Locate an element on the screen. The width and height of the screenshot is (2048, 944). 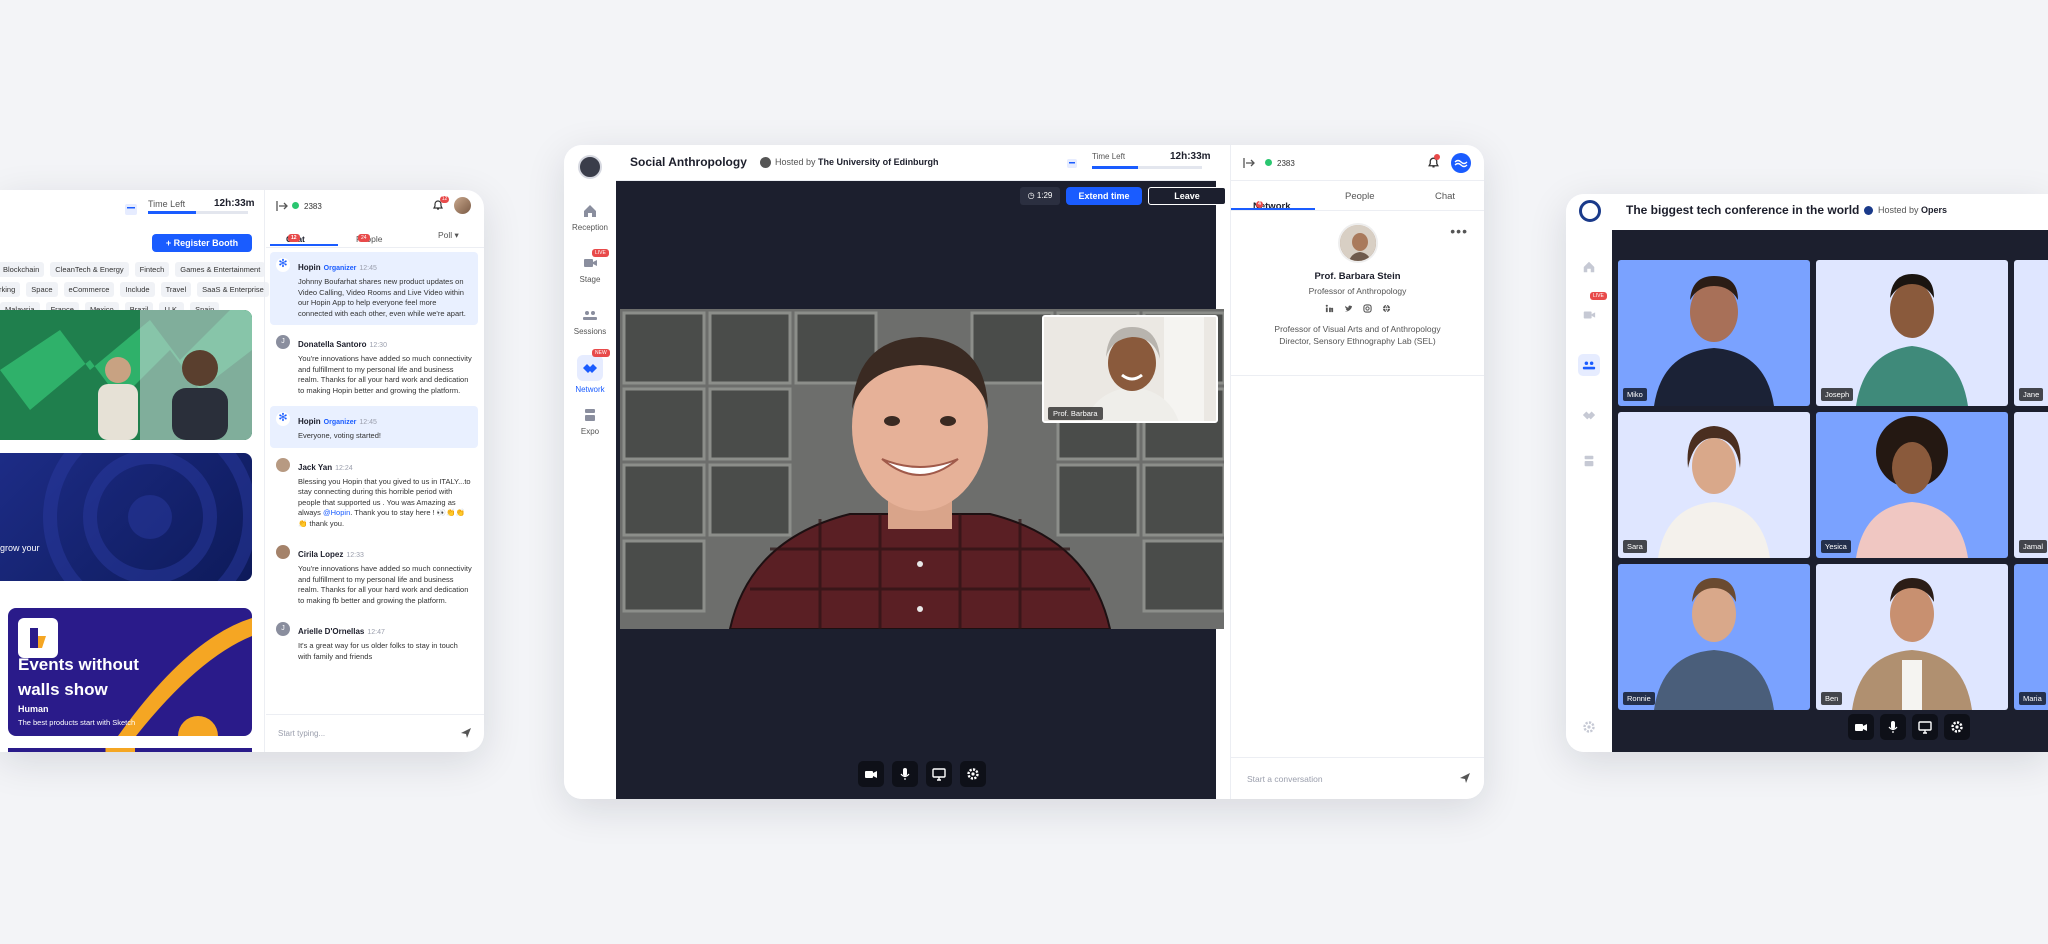
participant-tile: Jamal is located at coordinates (2031, 485).